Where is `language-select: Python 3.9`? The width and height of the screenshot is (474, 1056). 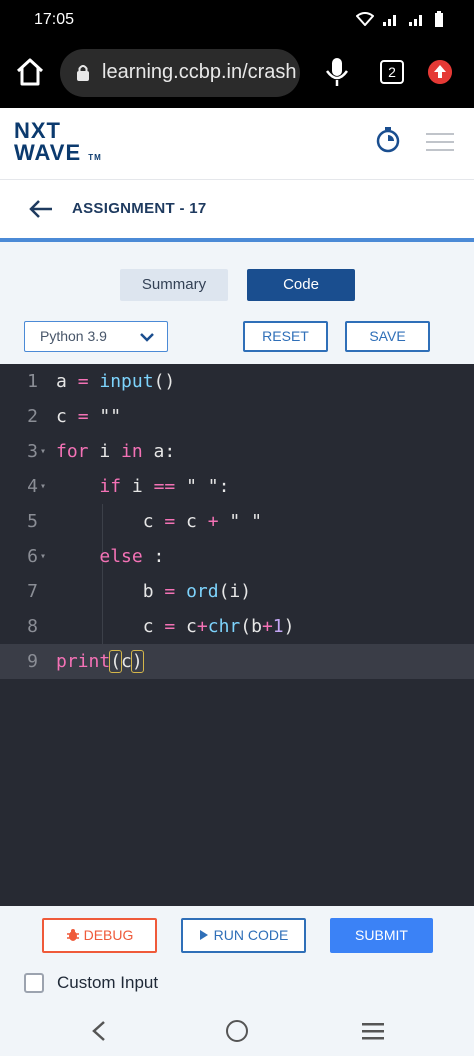
language-select: Python 3.9 is located at coordinates (96, 336).